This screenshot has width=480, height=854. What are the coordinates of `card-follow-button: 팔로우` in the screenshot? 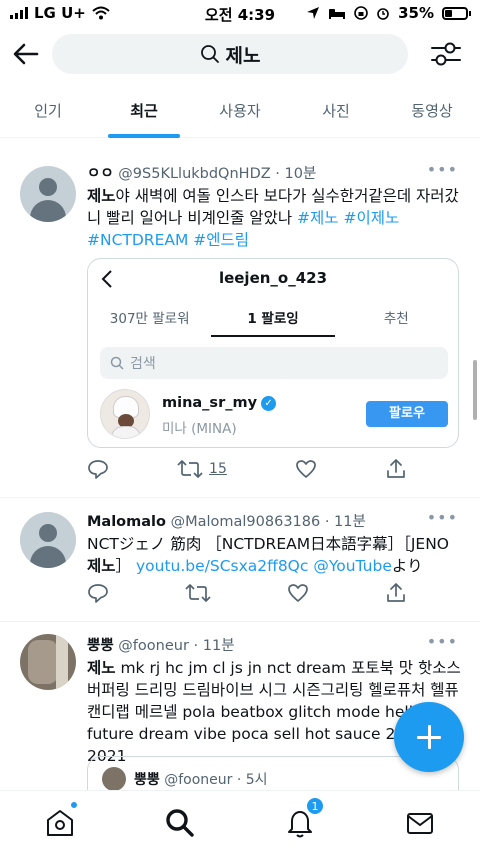 It's located at (407, 414).